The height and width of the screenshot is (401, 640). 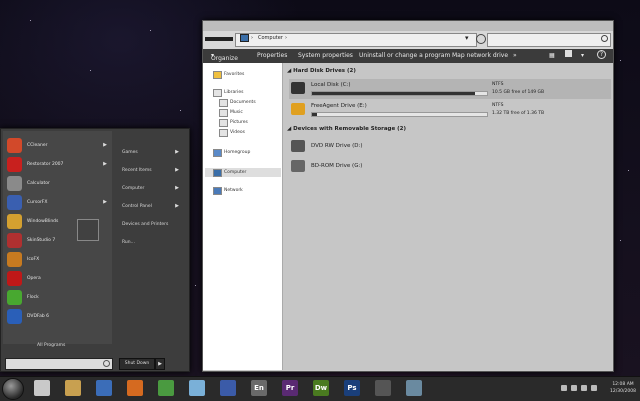 I want to click on program-label: CursorFX, so click(x=37, y=202).